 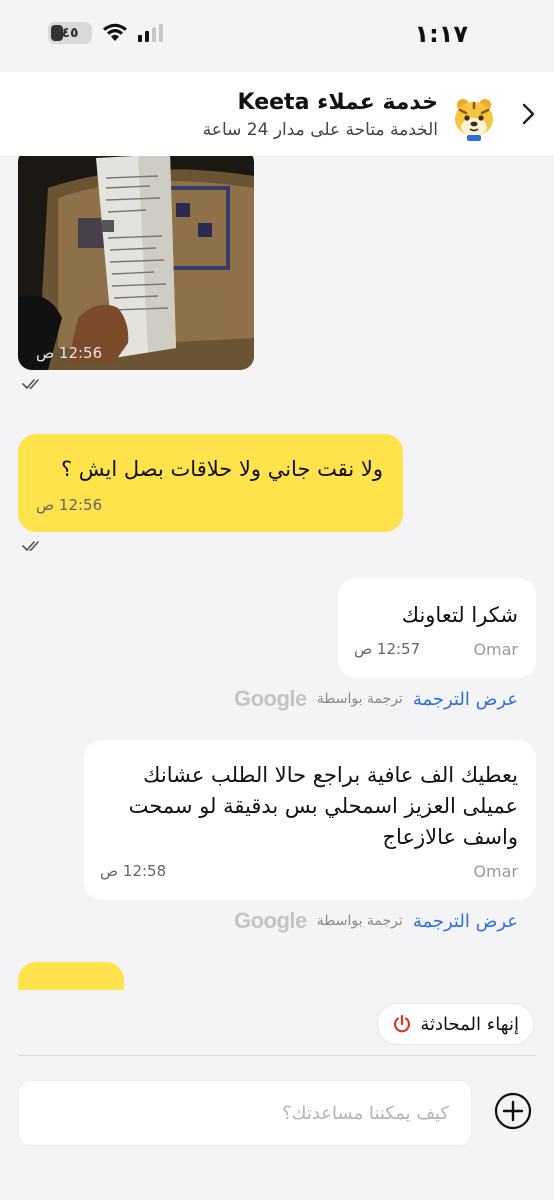 I want to click on end-chat-button: إنهاء المحادثة, so click(x=455, y=1024).